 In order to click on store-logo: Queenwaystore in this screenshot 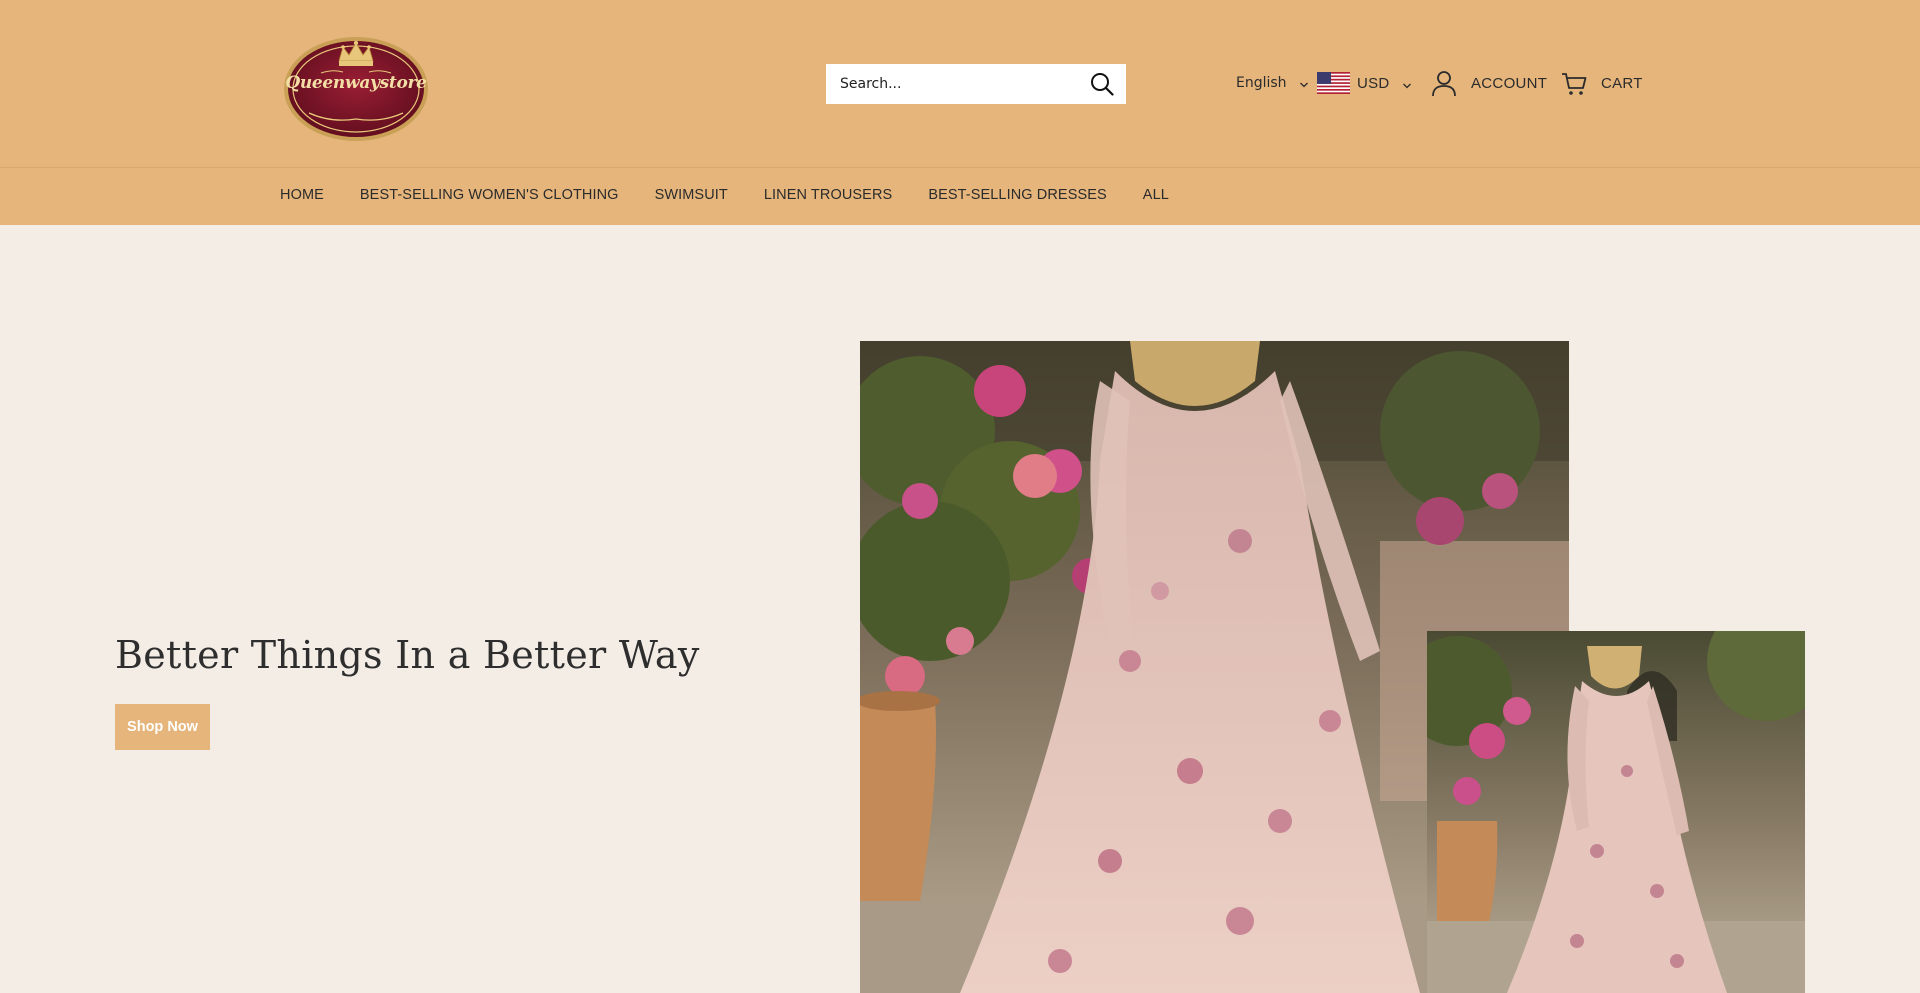, I will do `click(356, 85)`.